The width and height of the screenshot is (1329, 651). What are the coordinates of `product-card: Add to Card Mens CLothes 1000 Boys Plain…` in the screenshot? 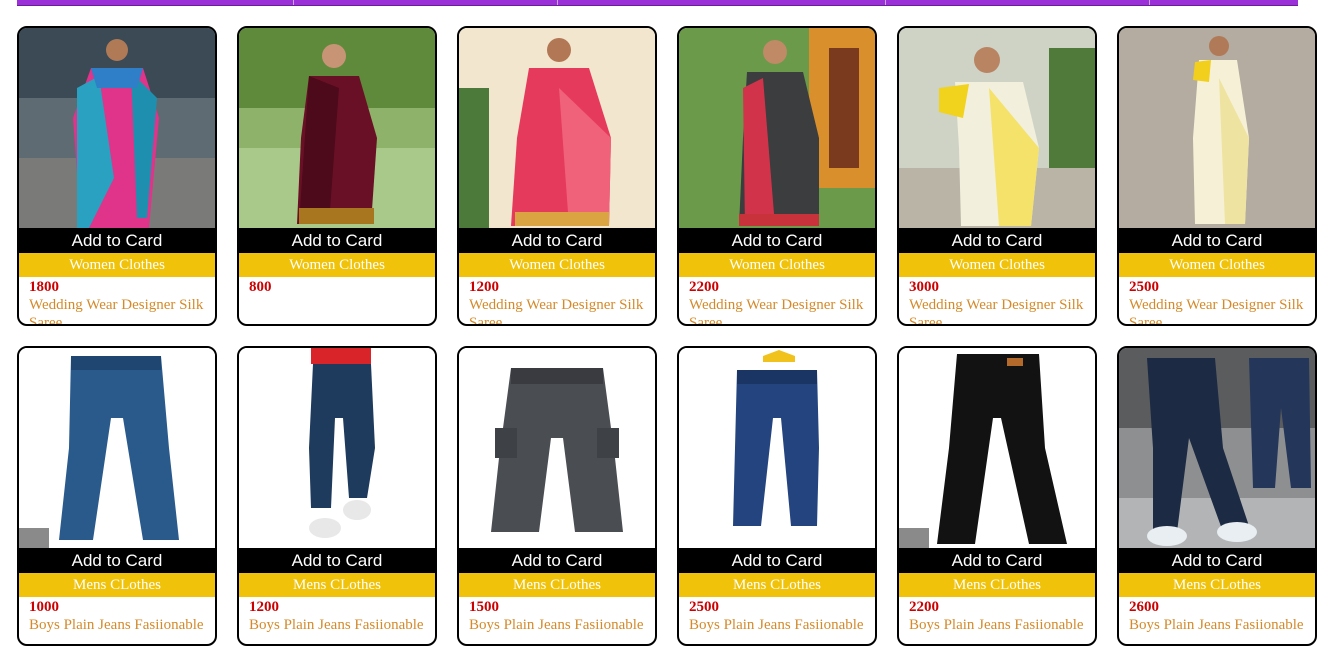 It's located at (117, 496).